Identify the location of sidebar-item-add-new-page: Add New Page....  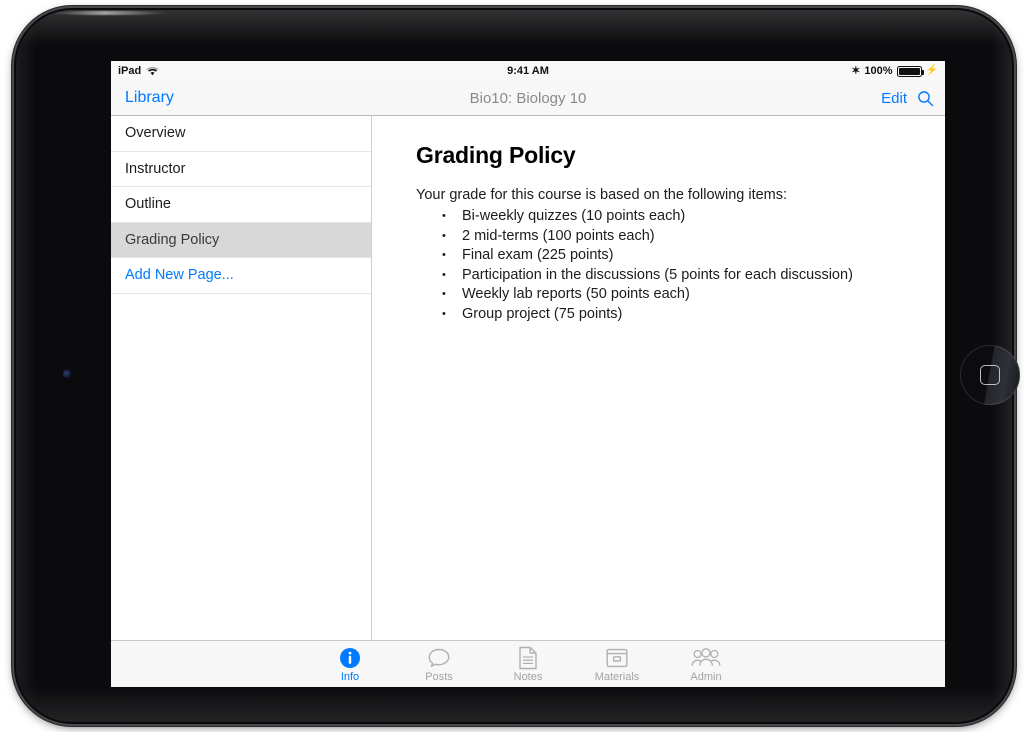
(241, 276).